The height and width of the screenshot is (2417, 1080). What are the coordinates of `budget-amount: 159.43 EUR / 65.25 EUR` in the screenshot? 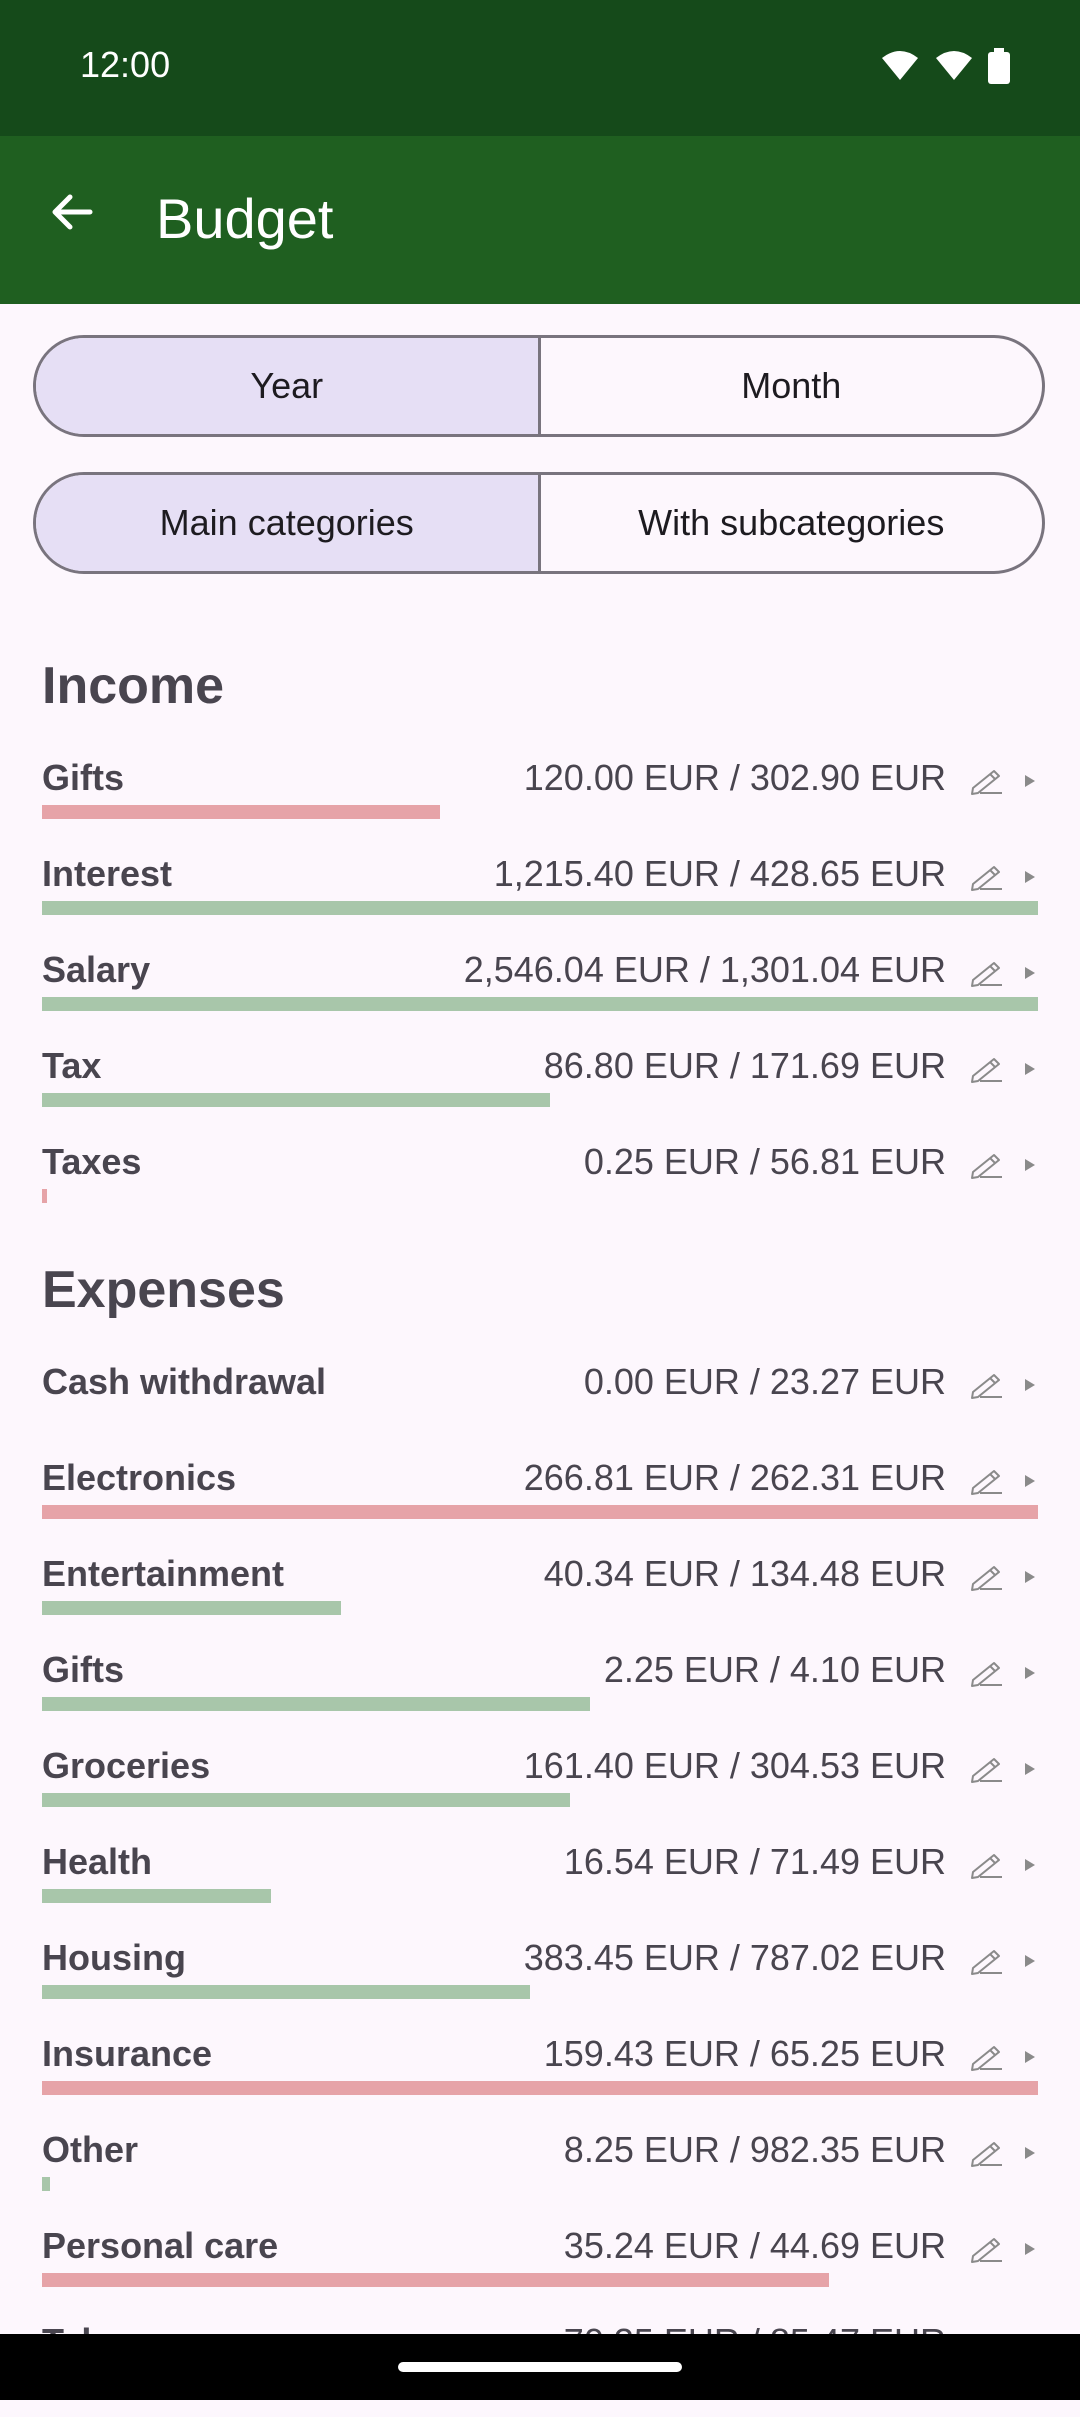 It's located at (744, 2053).